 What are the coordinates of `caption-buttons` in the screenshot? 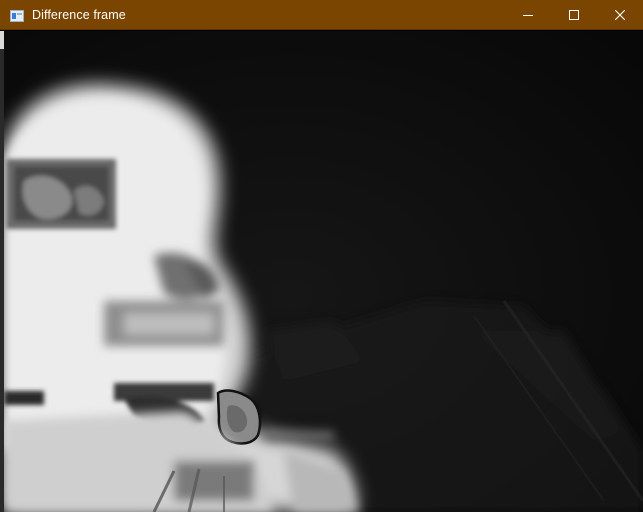 It's located at (574, 15).